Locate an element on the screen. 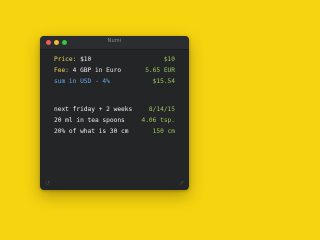  line-expression: Fee: 4 GBP in Euro is located at coordinates (87, 71).